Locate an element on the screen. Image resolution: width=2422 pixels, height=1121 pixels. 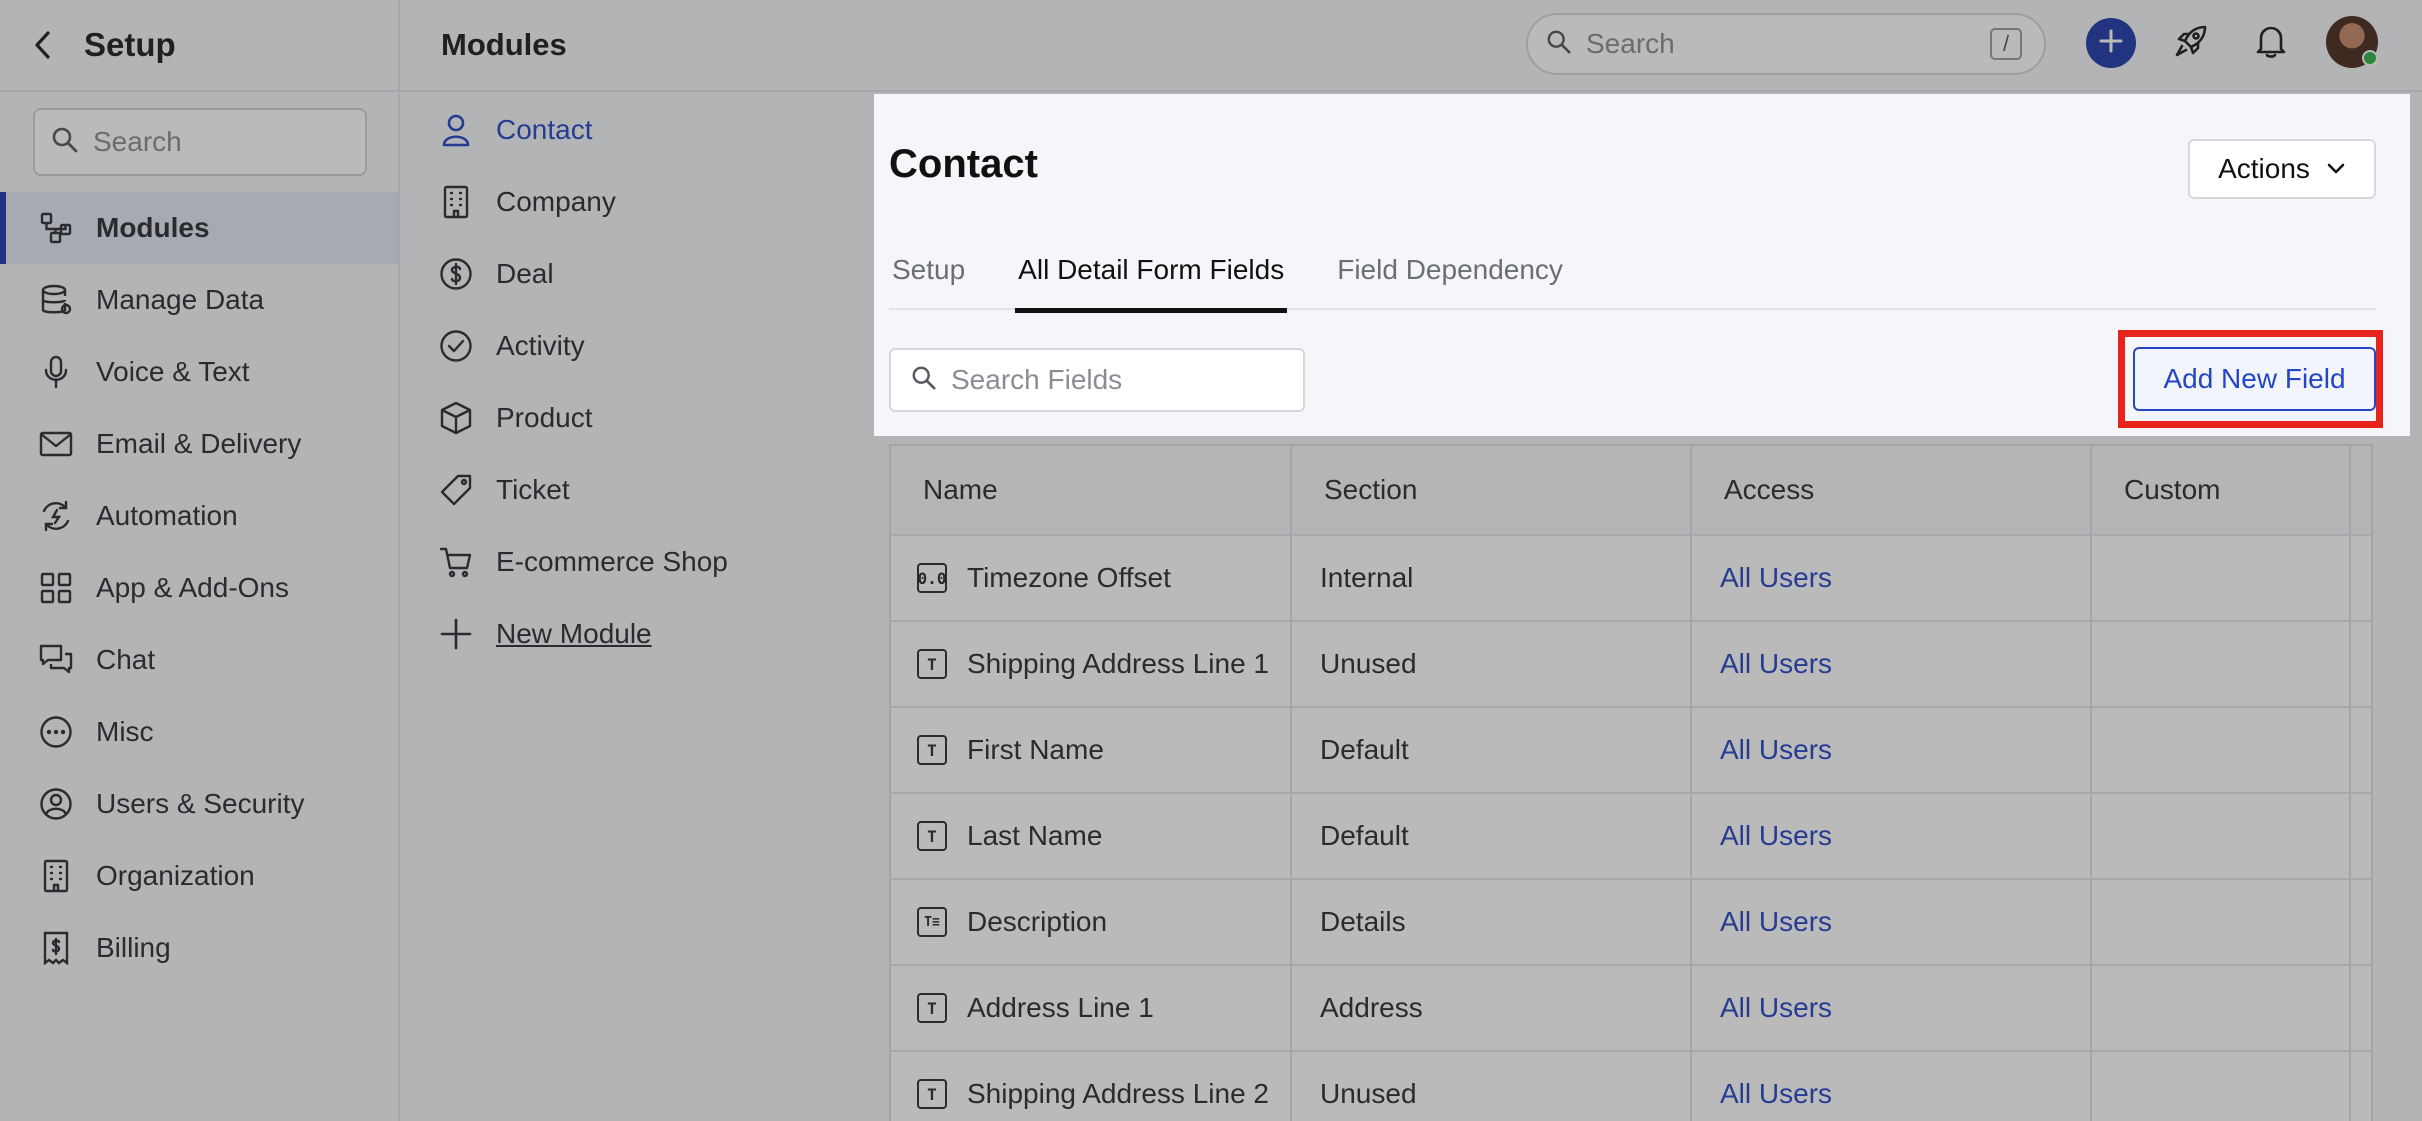
field-search is located at coordinates (1097, 380).